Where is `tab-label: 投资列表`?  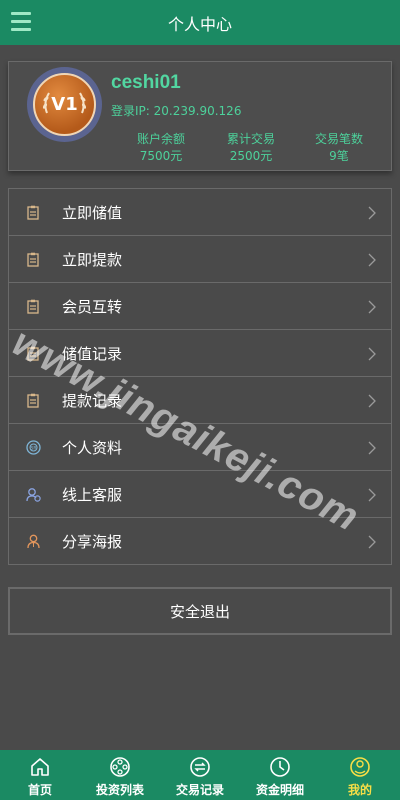 tab-label: 投资列表 is located at coordinates (119, 790).